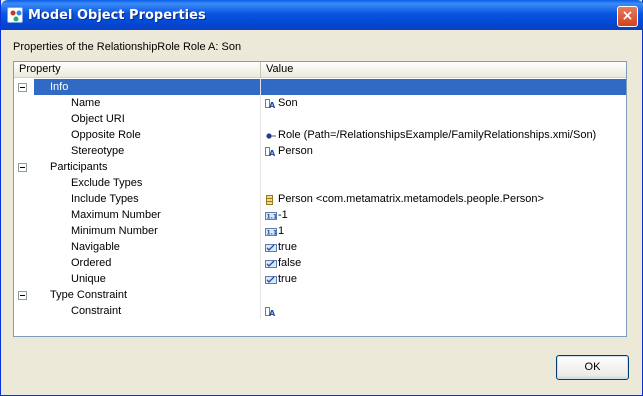 The height and width of the screenshot is (396, 643). What do you see at coordinates (98, 151) in the screenshot?
I see `property-label: Stereotype` at bounding box center [98, 151].